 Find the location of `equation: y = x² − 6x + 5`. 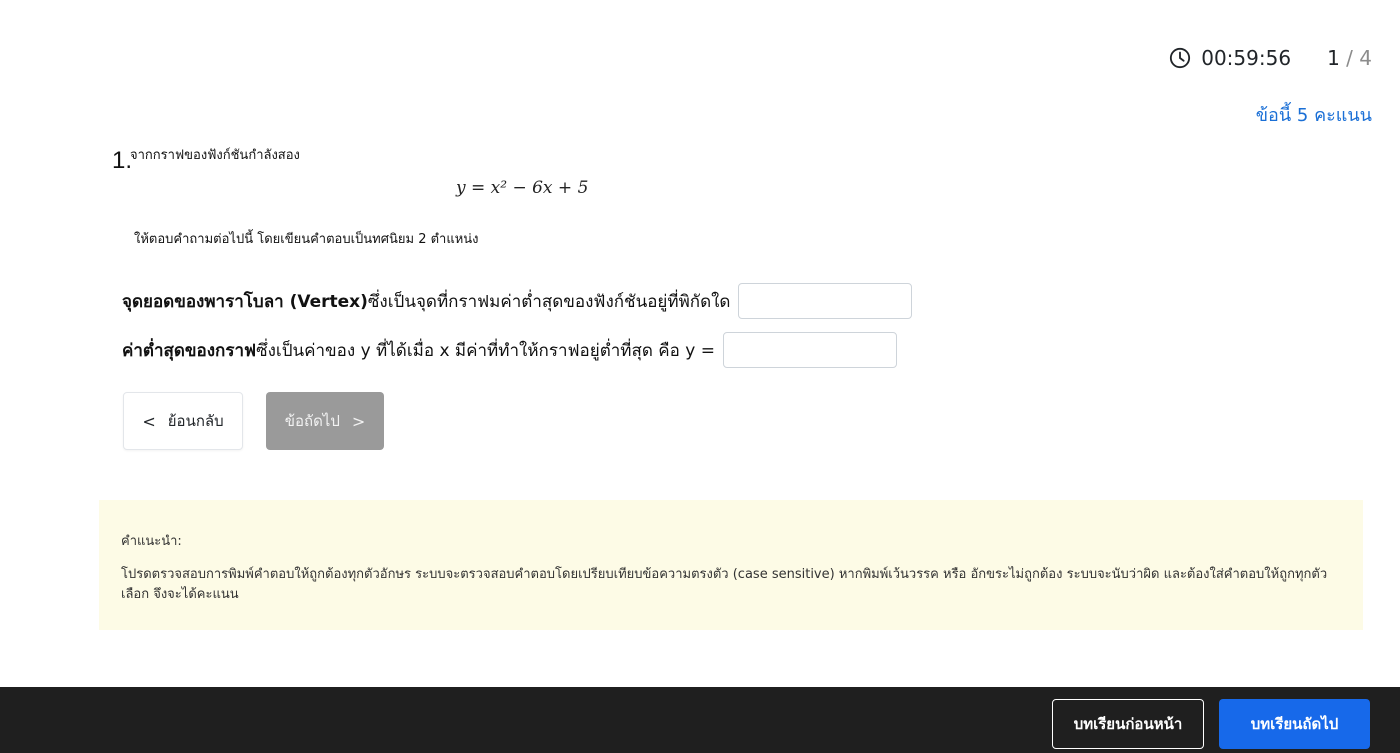

equation: y = x² − 6x + 5 is located at coordinates (522, 188).